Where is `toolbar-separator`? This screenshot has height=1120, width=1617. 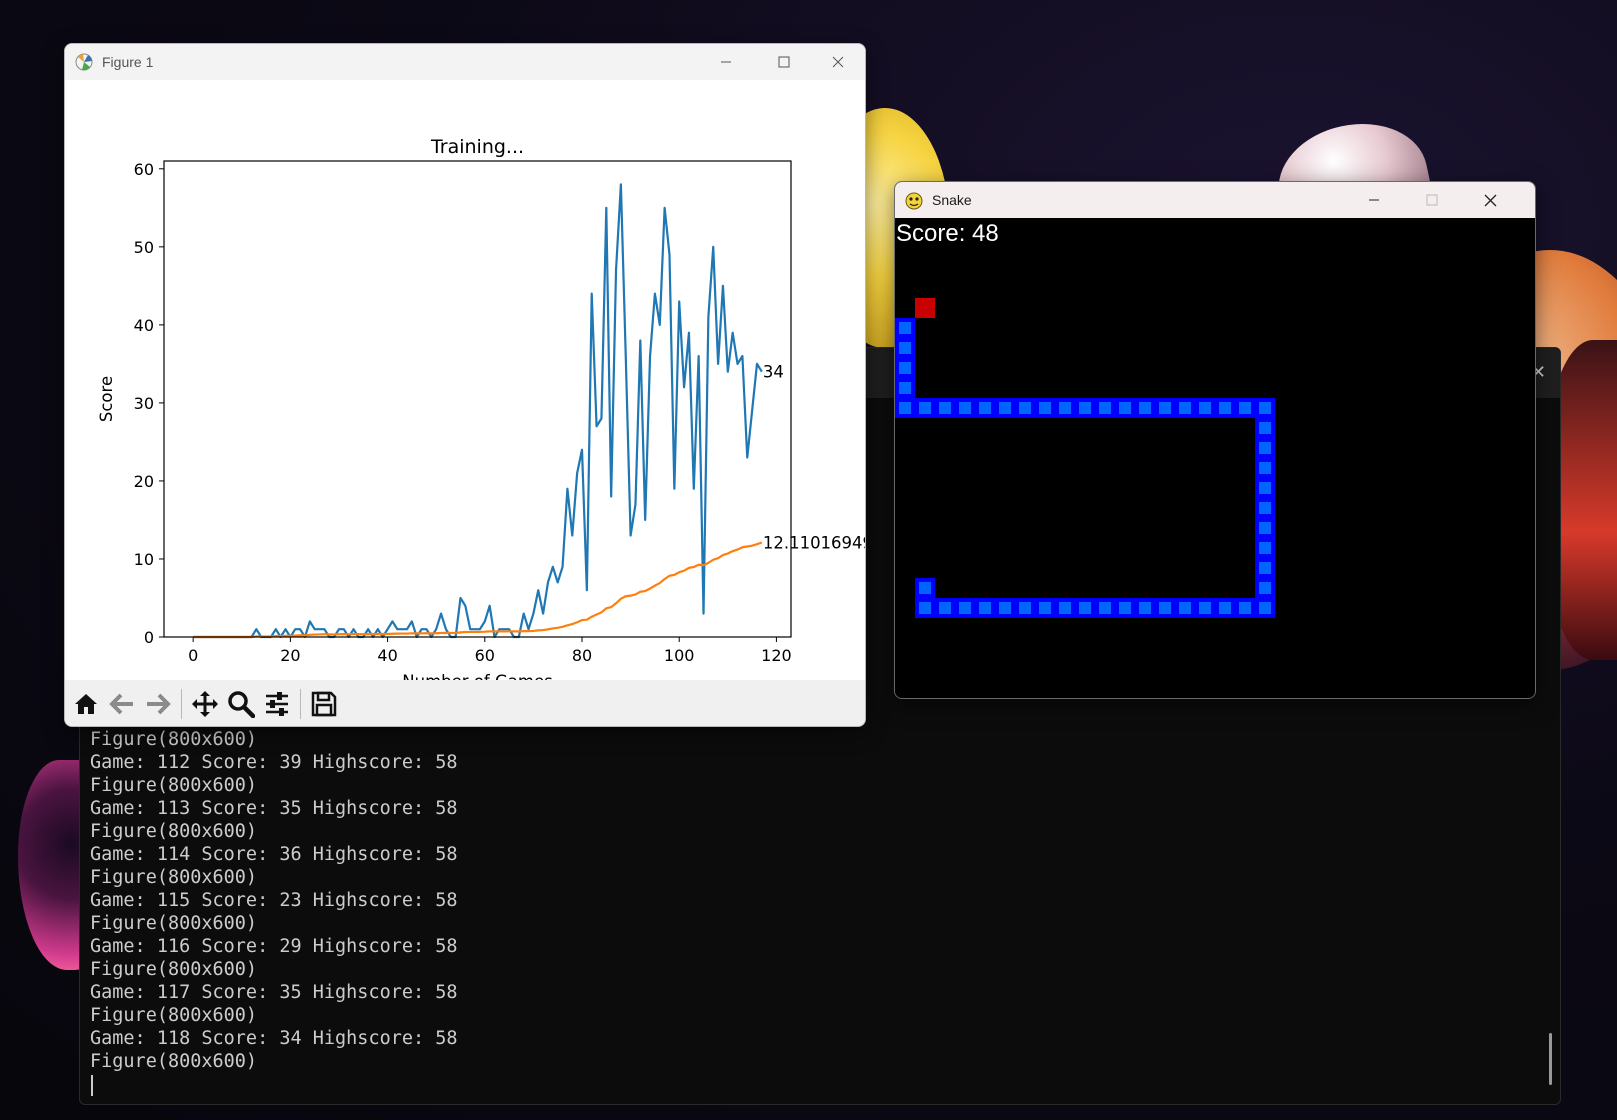
toolbar-separator is located at coordinates (181, 704).